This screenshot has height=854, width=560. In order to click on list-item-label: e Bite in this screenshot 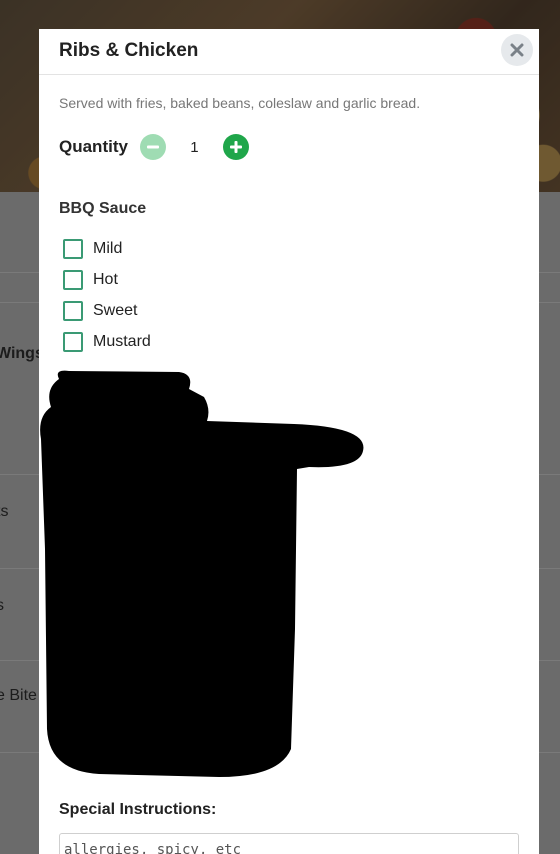, I will do `click(18, 695)`.